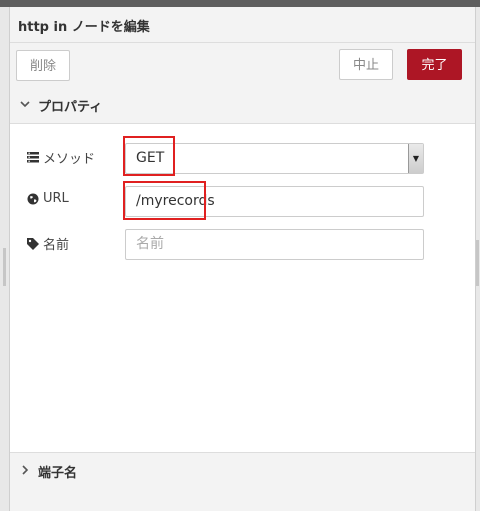  What do you see at coordinates (242, 25) in the screenshot?
I see `tray-header: http in ノードを編集` at bounding box center [242, 25].